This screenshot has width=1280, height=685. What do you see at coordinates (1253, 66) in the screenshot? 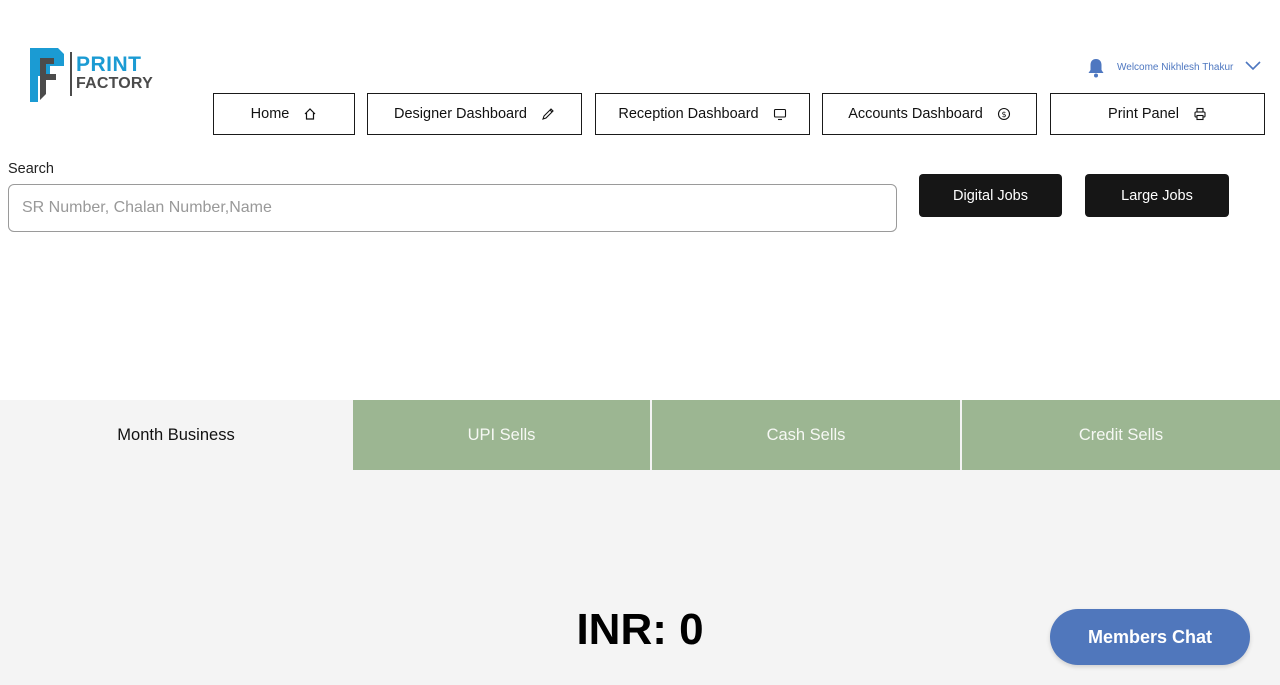
I see `chevron-down-icon` at bounding box center [1253, 66].